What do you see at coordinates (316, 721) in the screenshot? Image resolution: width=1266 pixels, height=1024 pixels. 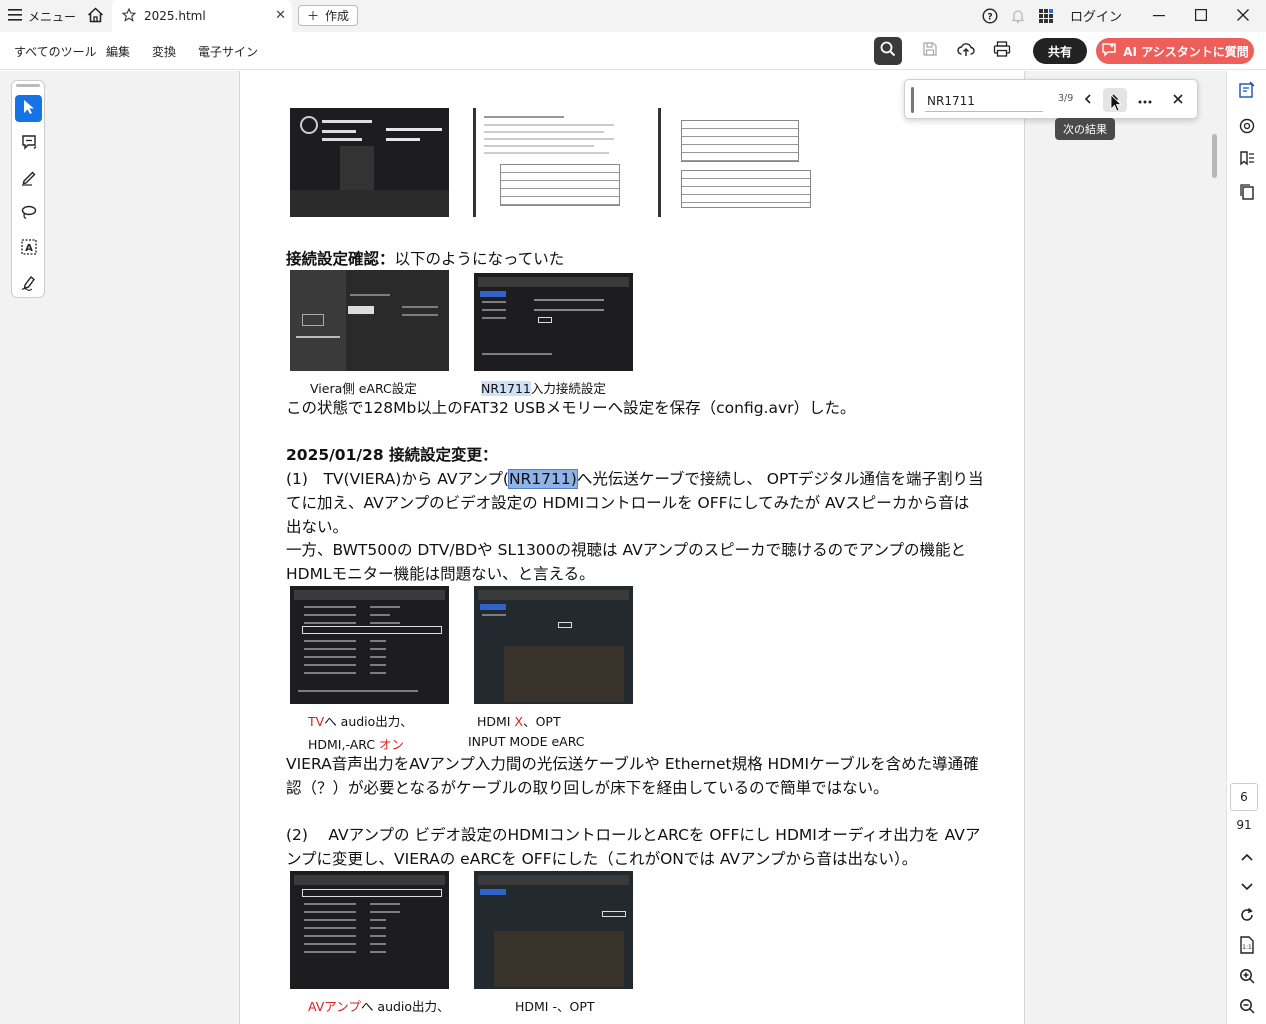 I see `caption-tv-red: TV` at bounding box center [316, 721].